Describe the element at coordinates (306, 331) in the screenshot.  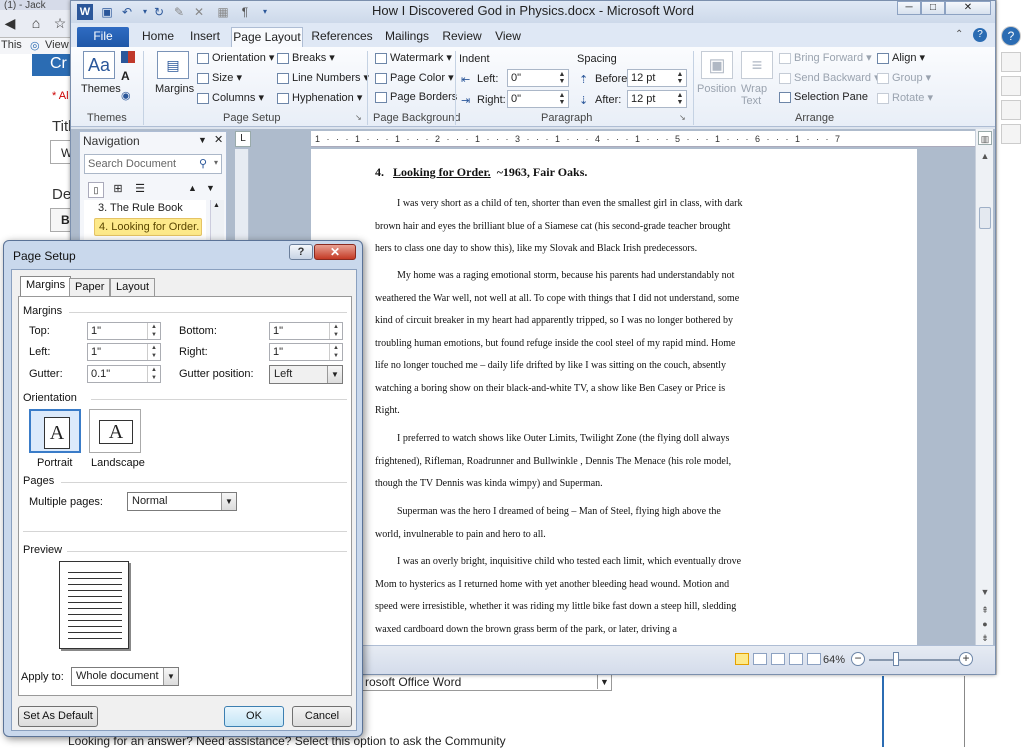
I see `bottom-margin-input: 1" ▲ ▼` at that location.